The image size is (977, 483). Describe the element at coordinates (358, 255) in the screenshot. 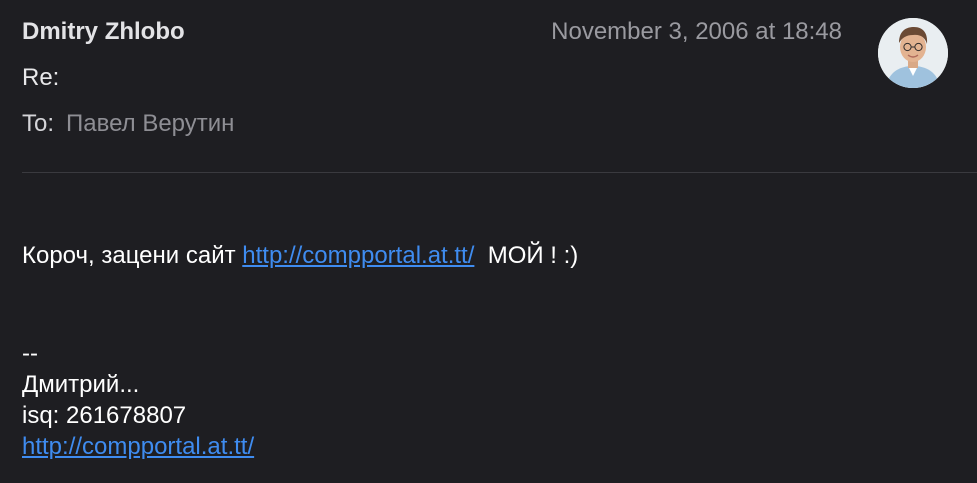

I see `body-link: http://compportal.at.tt/` at that location.